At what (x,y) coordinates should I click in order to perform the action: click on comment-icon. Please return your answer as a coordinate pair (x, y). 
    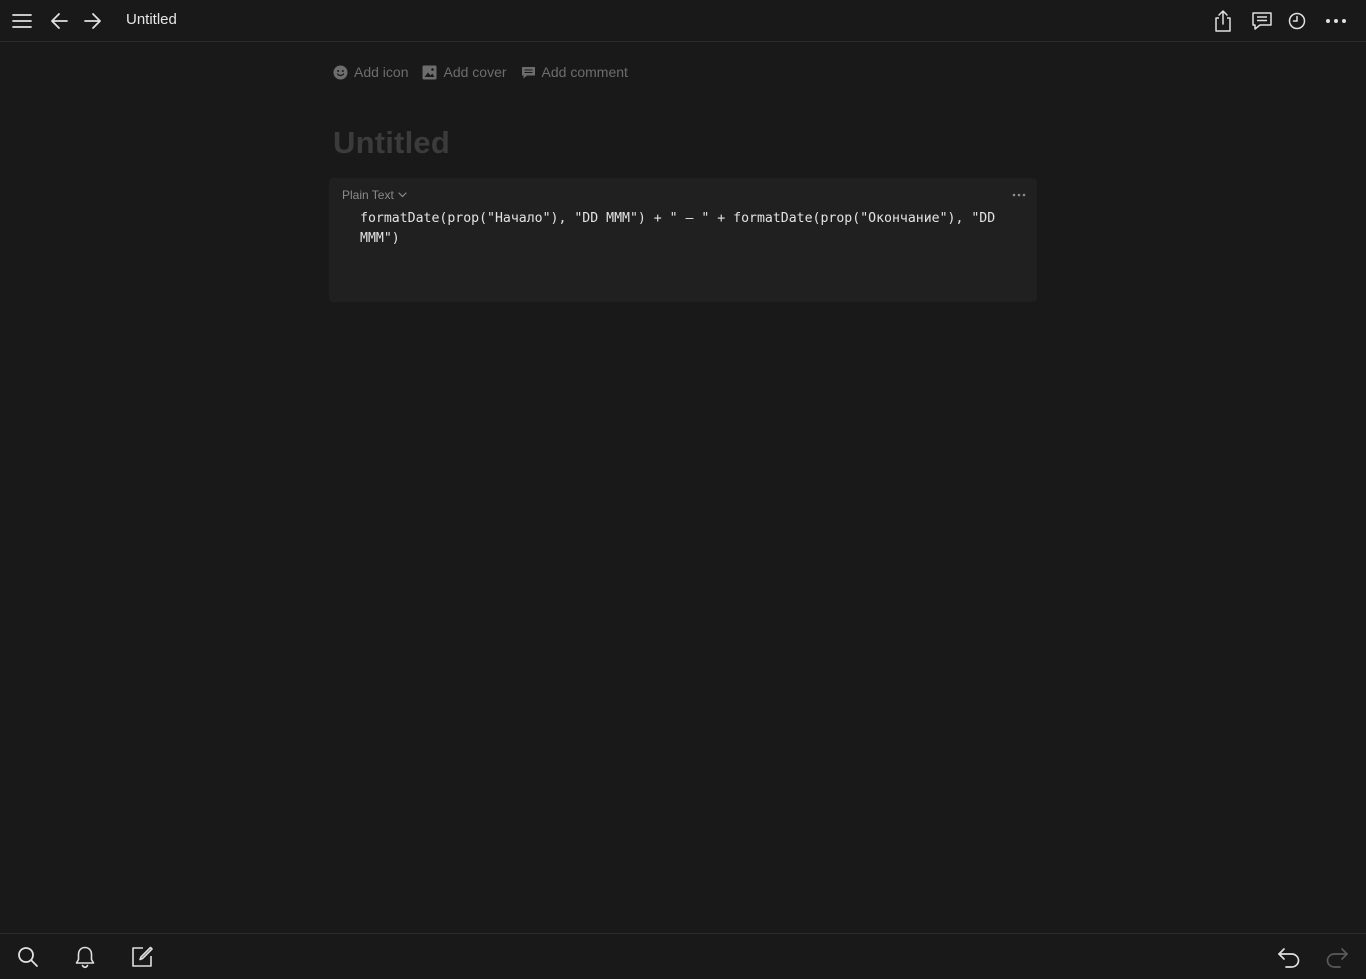
    Looking at the image, I should click on (1262, 21).